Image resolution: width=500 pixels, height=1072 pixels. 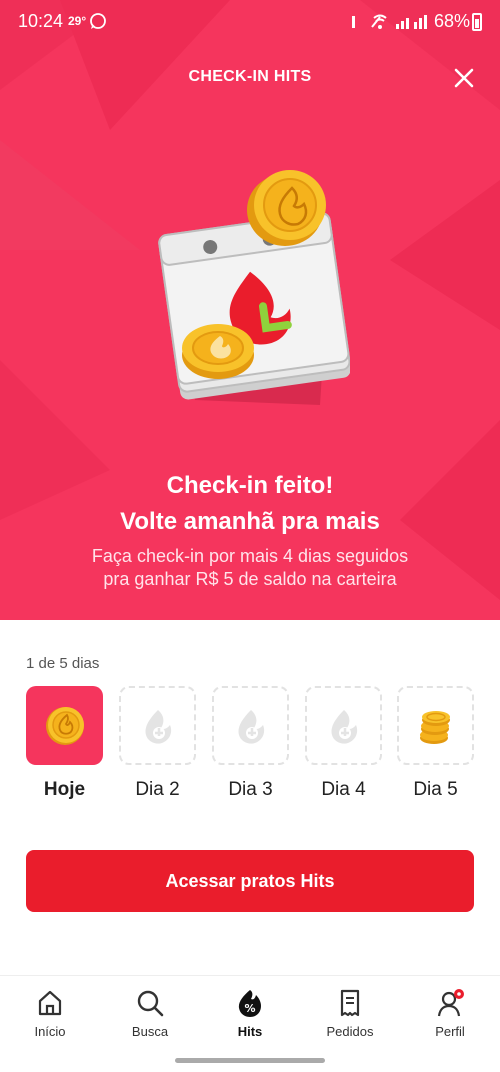 I want to click on day-label: Dia 3, so click(x=250, y=789).